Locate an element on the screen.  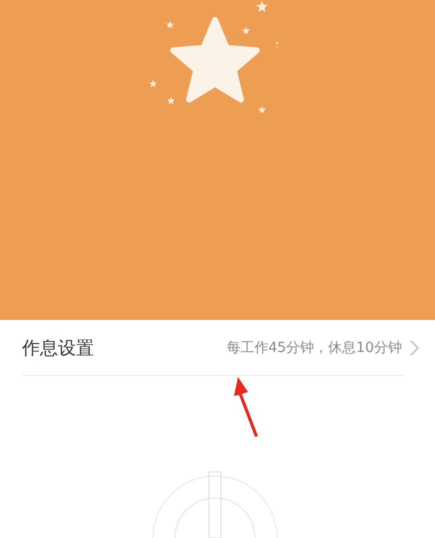
setting-label: 作息设置 is located at coordinates (58, 348).